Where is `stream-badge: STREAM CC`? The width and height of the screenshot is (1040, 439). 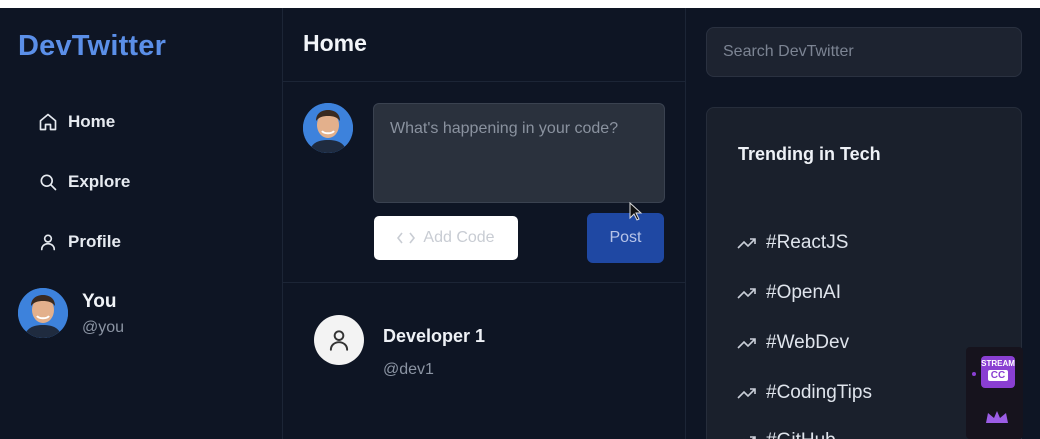 stream-badge: STREAM CC is located at coordinates (998, 372).